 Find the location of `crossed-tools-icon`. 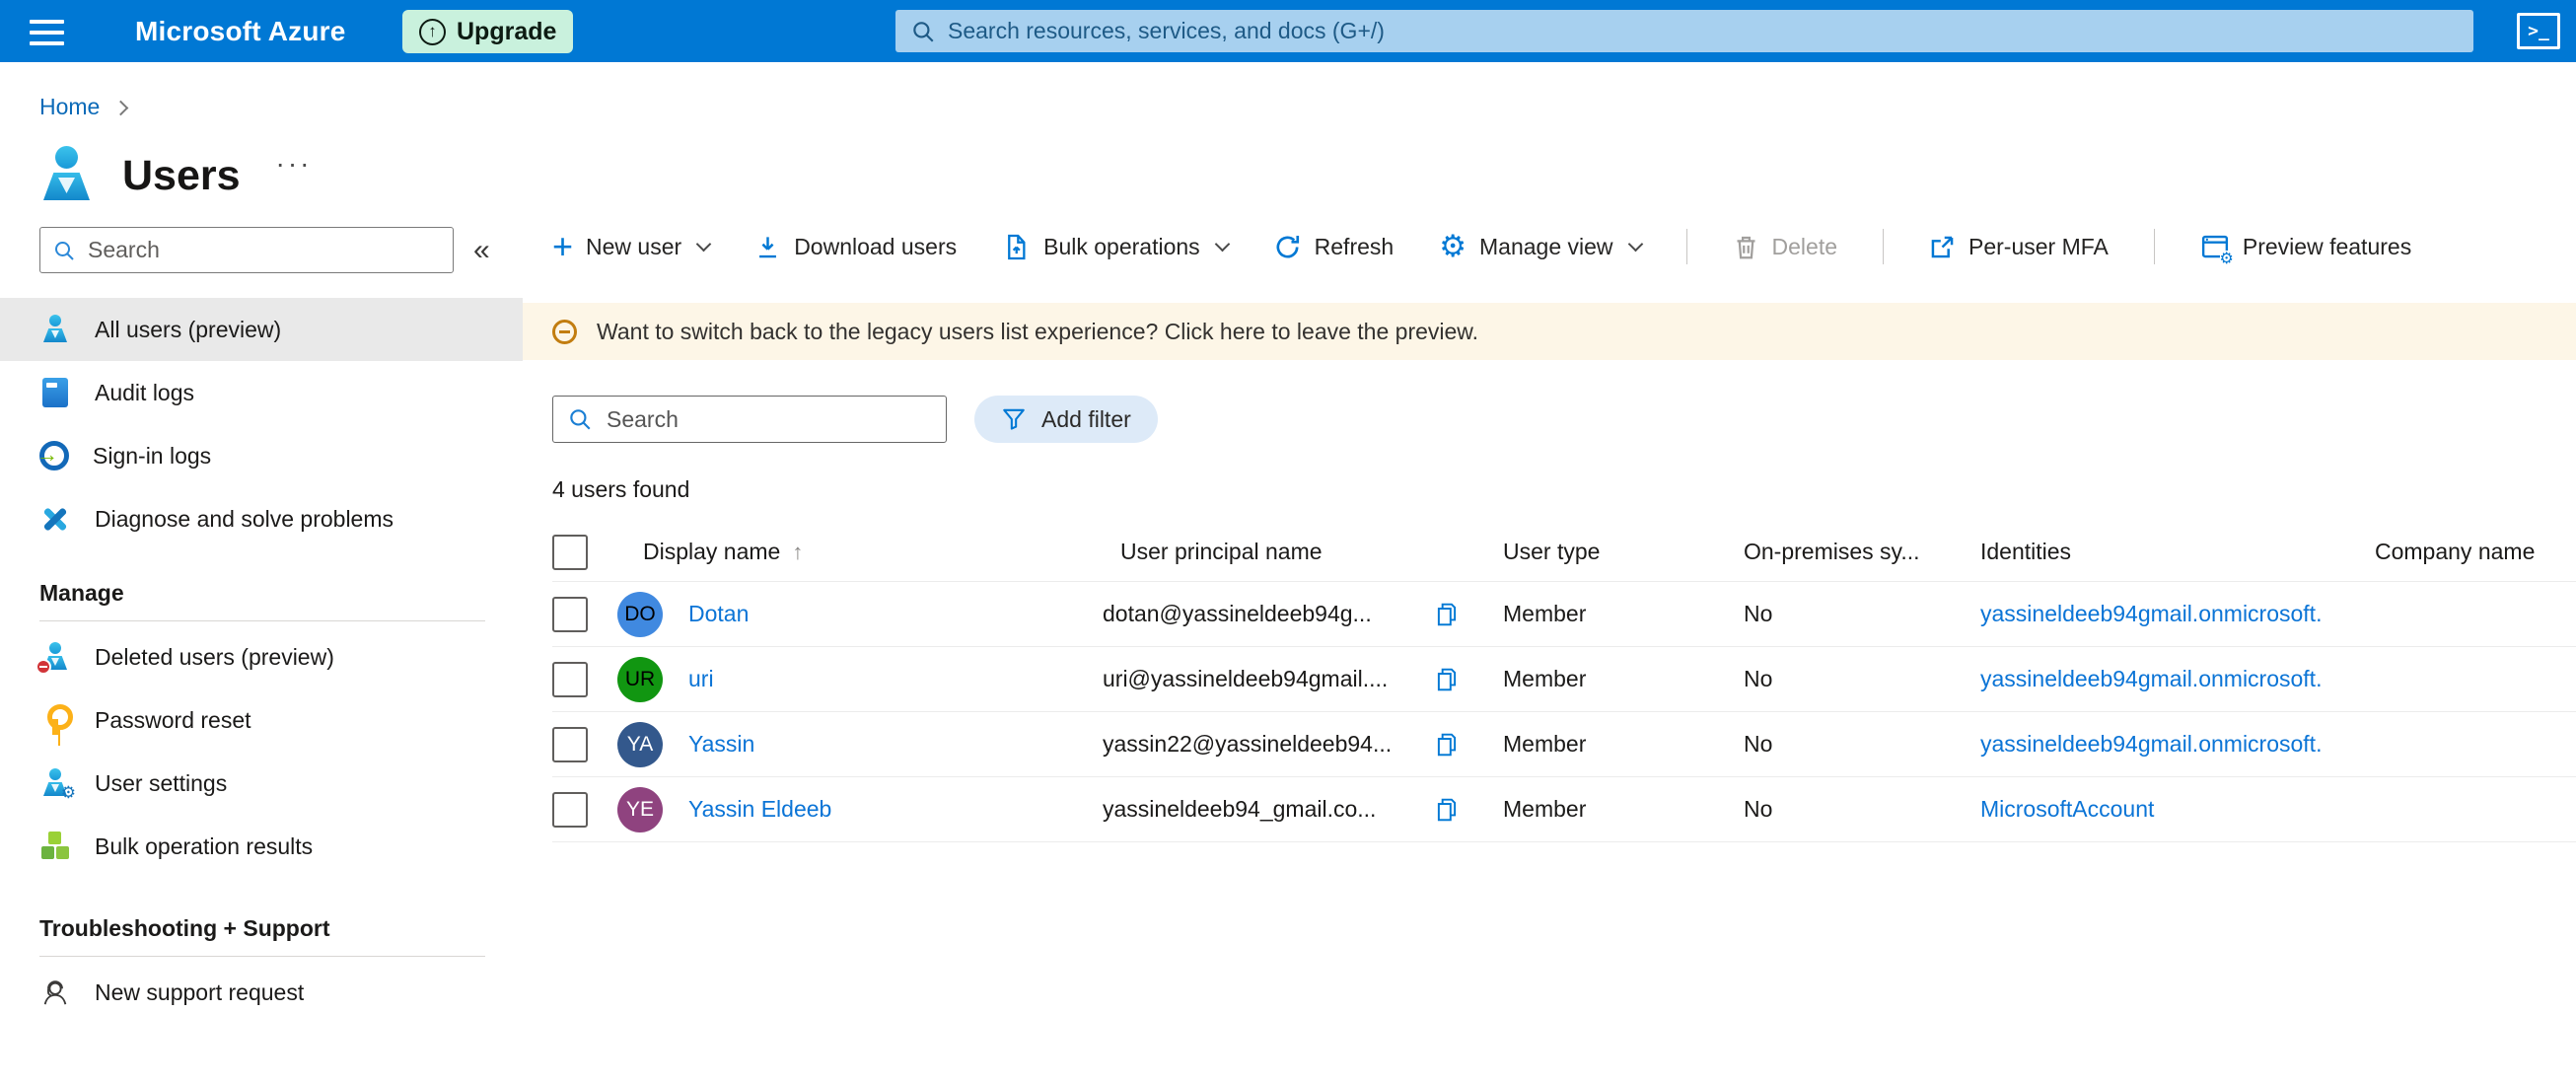

crossed-tools-icon is located at coordinates (55, 519).